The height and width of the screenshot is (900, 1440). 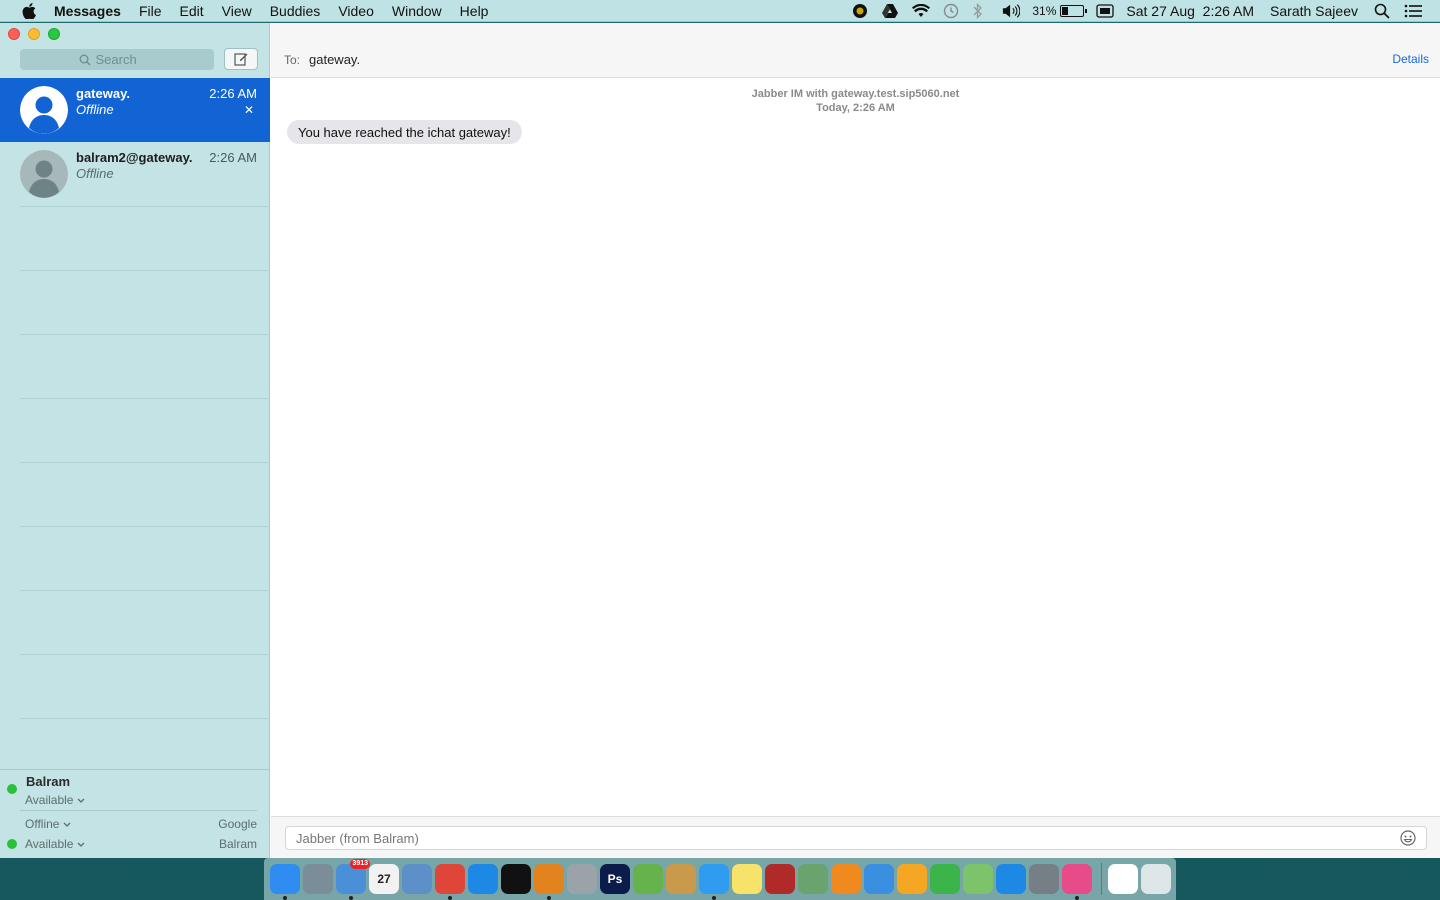 I want to click on menu-app-name: Messages, so click(x=92, y=11).